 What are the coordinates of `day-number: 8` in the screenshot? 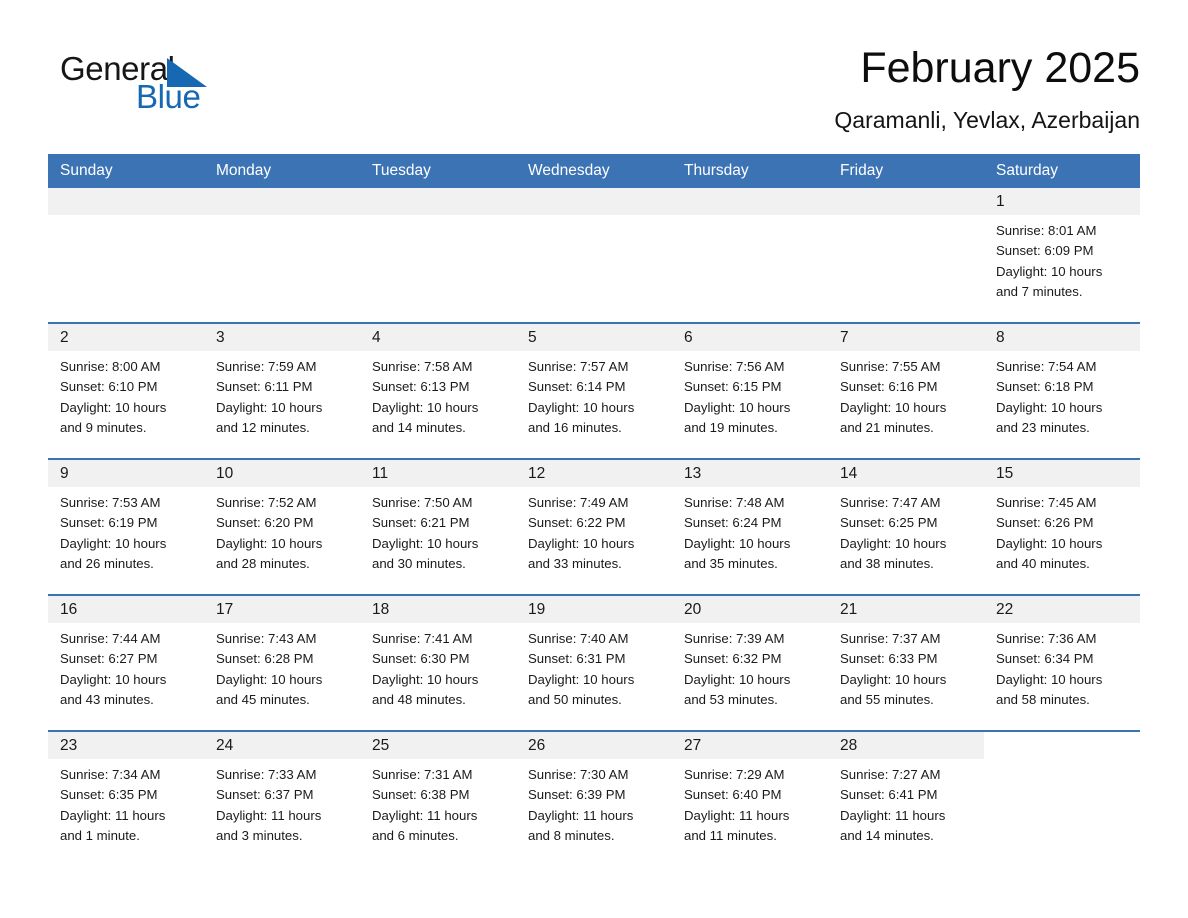 It's located at (1062, 338).